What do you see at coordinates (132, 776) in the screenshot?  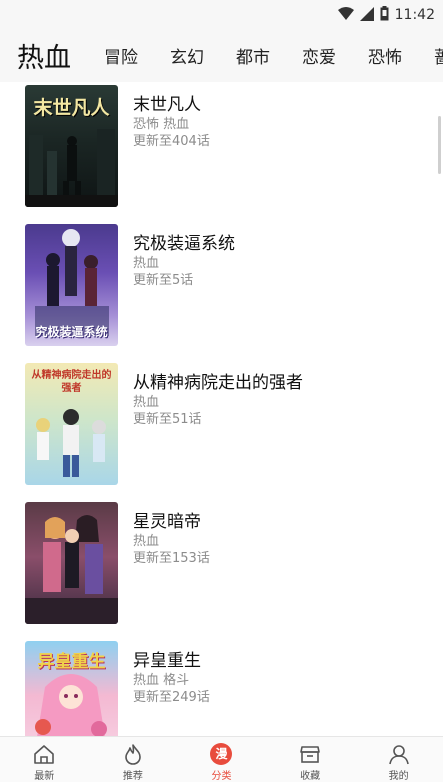 I see `nav-label: 推荐` at bounding box center [132, 776].